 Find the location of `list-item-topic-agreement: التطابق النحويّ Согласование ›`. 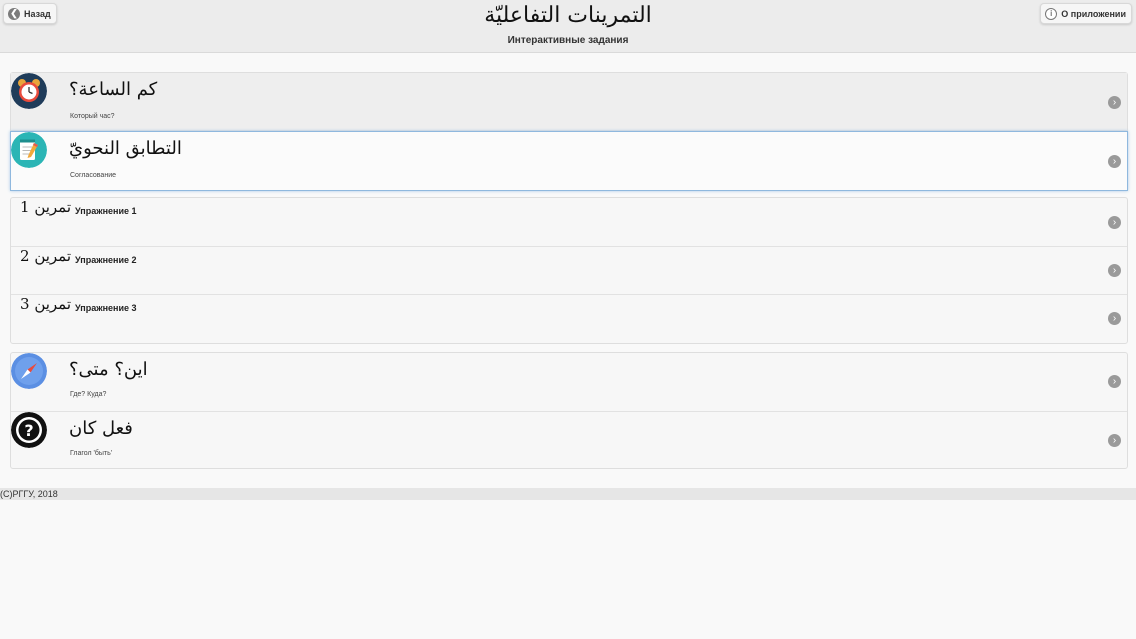

list-item-topic-agreement: التطابق النحويّ Согласование › is located at coordinates (569, 161).